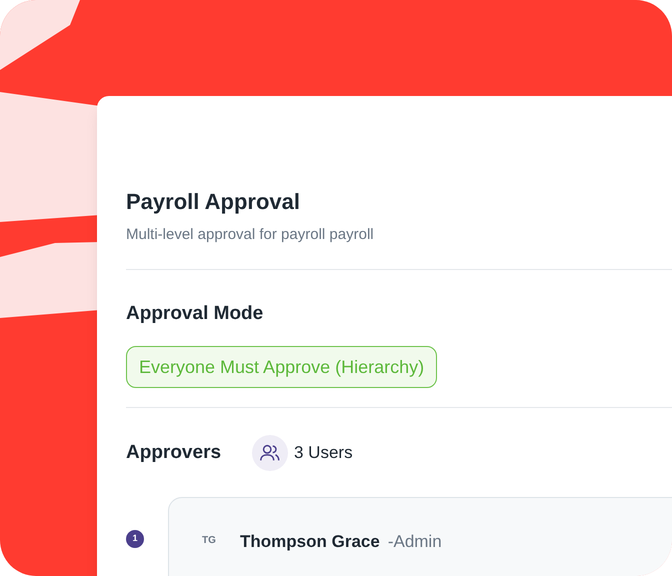 Image resolution: width=672 pixels, height=576 pixels. I want to click on approver-role: -Admin, so click(415, 542).